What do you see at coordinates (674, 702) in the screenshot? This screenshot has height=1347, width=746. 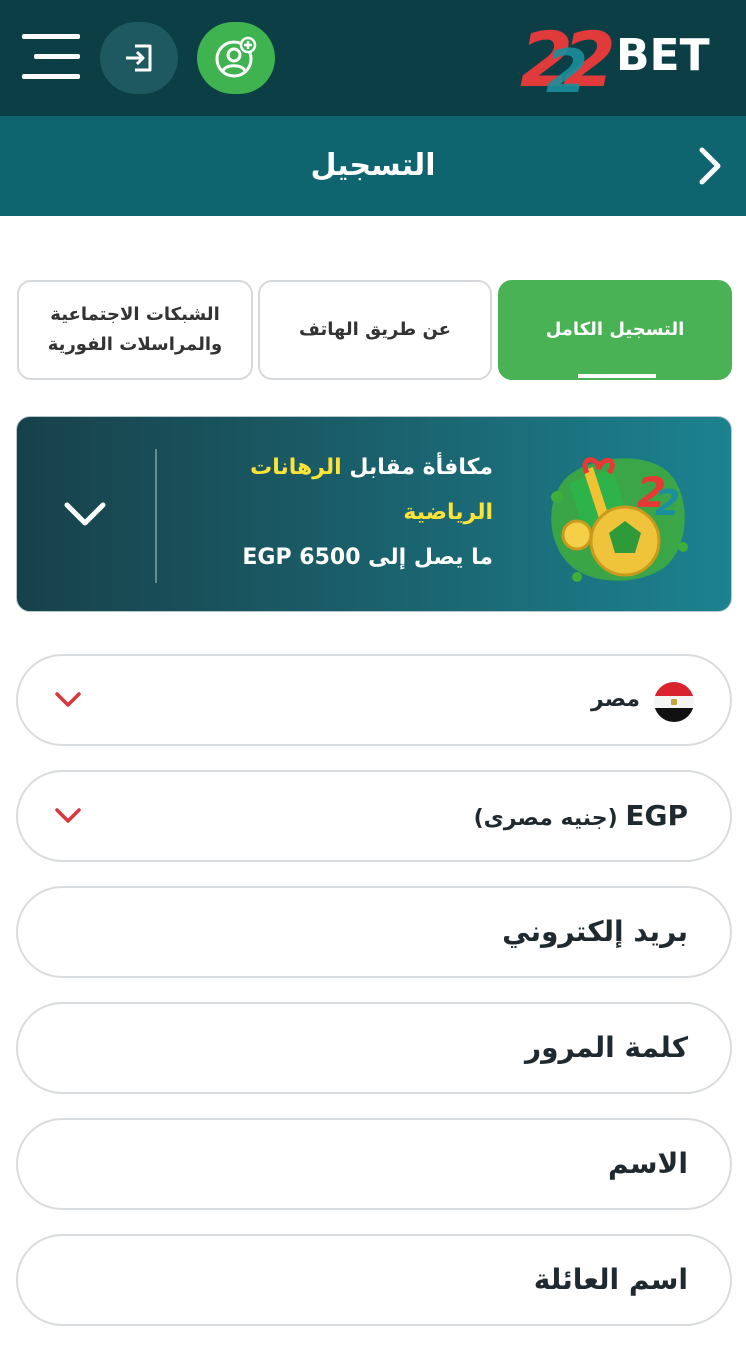 I see `egypt-flag-icon` at bounding box center [674, 702].